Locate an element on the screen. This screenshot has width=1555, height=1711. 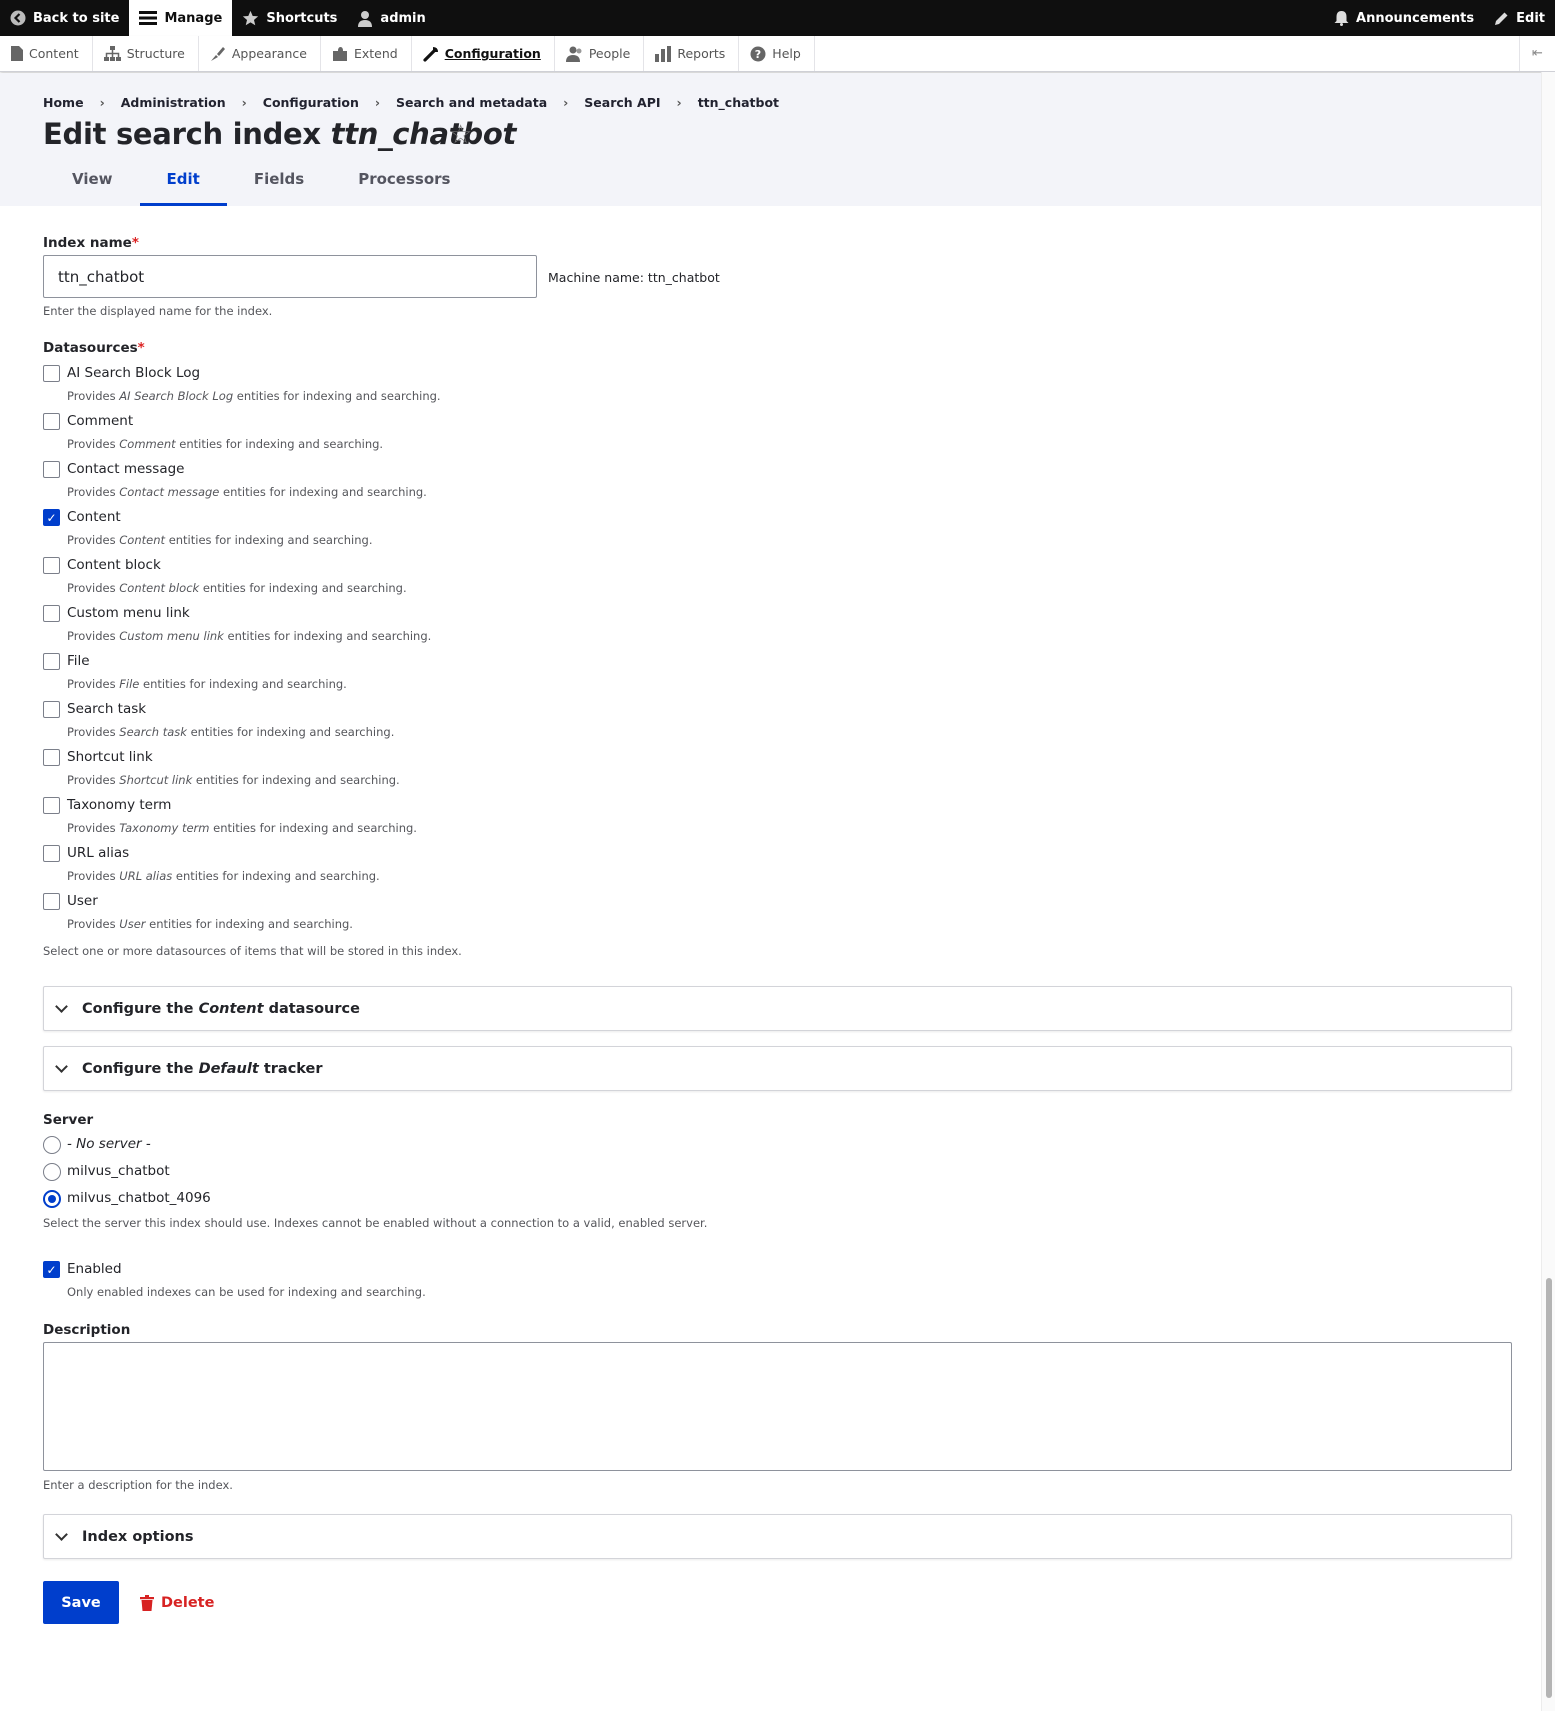
breadcrumb-configuration: Configuration is located at coordinates (311, 102).